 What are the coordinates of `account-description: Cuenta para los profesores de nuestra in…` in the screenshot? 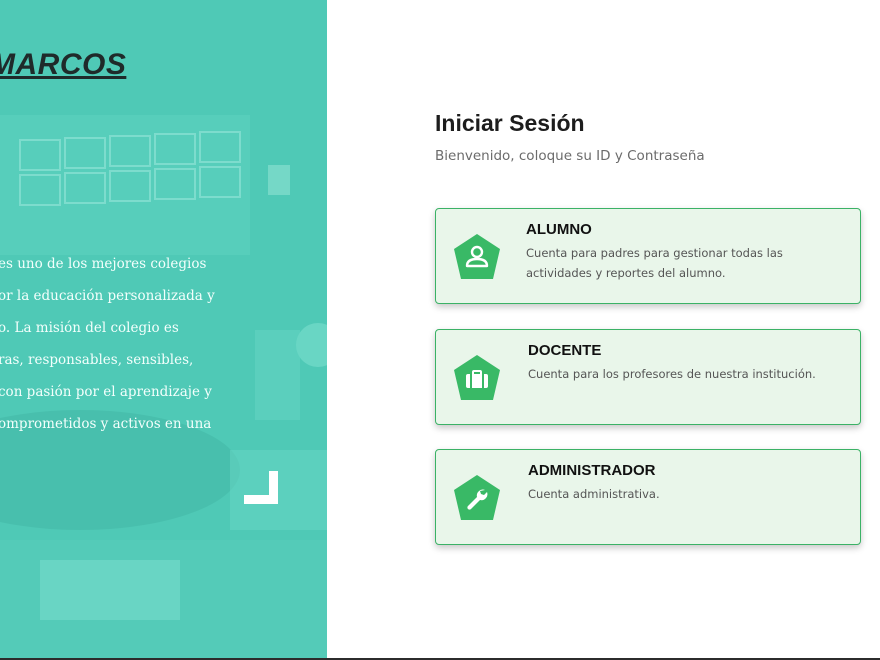 It's located at (672, 374).